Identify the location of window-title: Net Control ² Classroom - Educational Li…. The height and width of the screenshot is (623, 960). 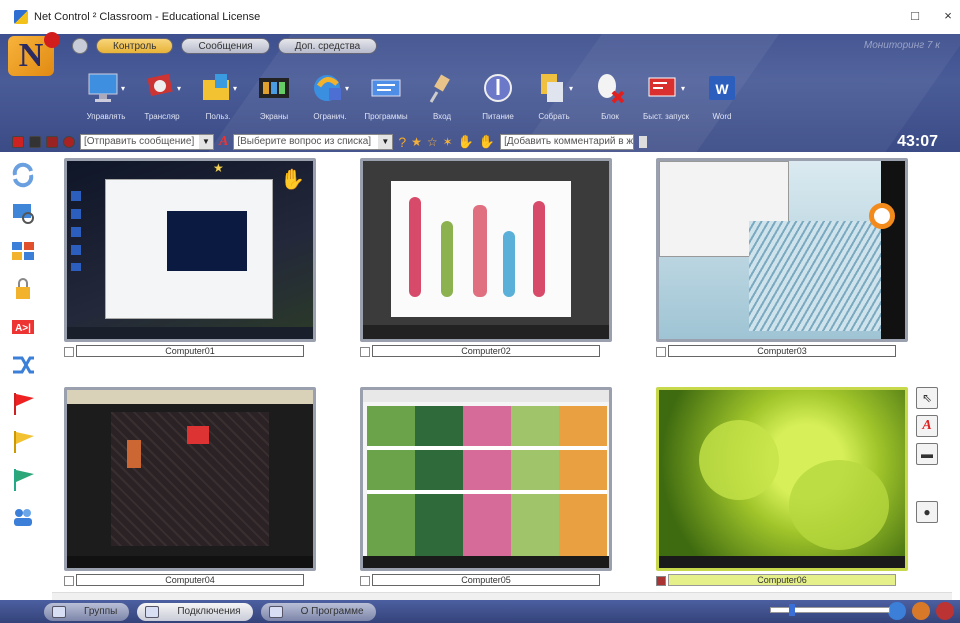
(147, 17).